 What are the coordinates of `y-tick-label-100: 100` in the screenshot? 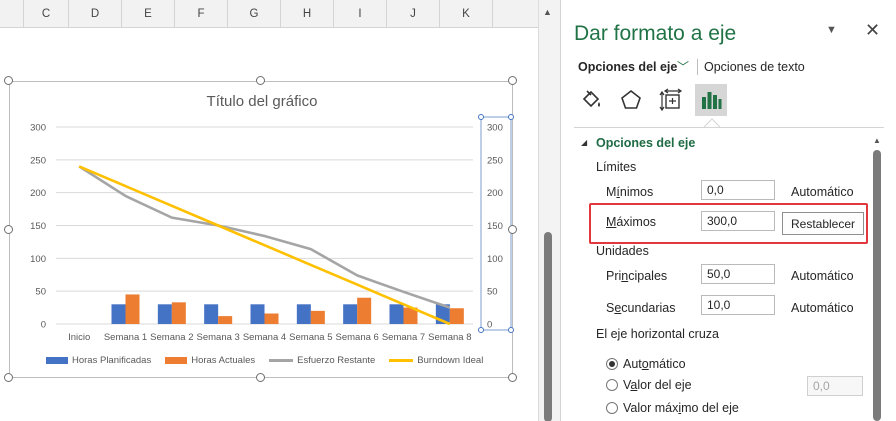 It's located at (38, 259).